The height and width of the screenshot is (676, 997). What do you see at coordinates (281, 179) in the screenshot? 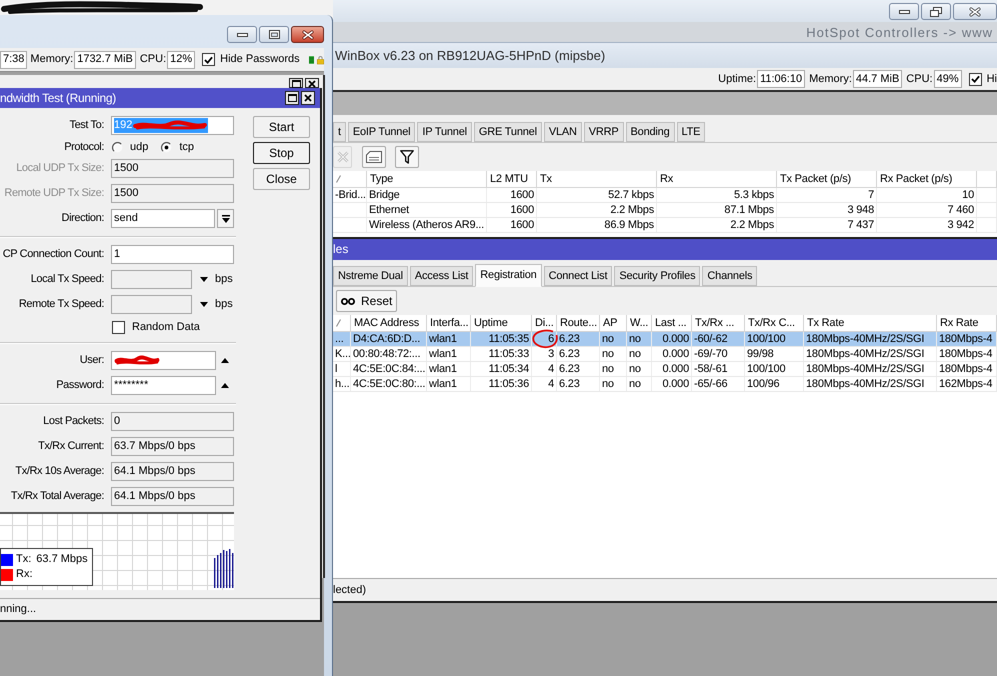
I see `action-button: Close` at bounding box center [281, 179].